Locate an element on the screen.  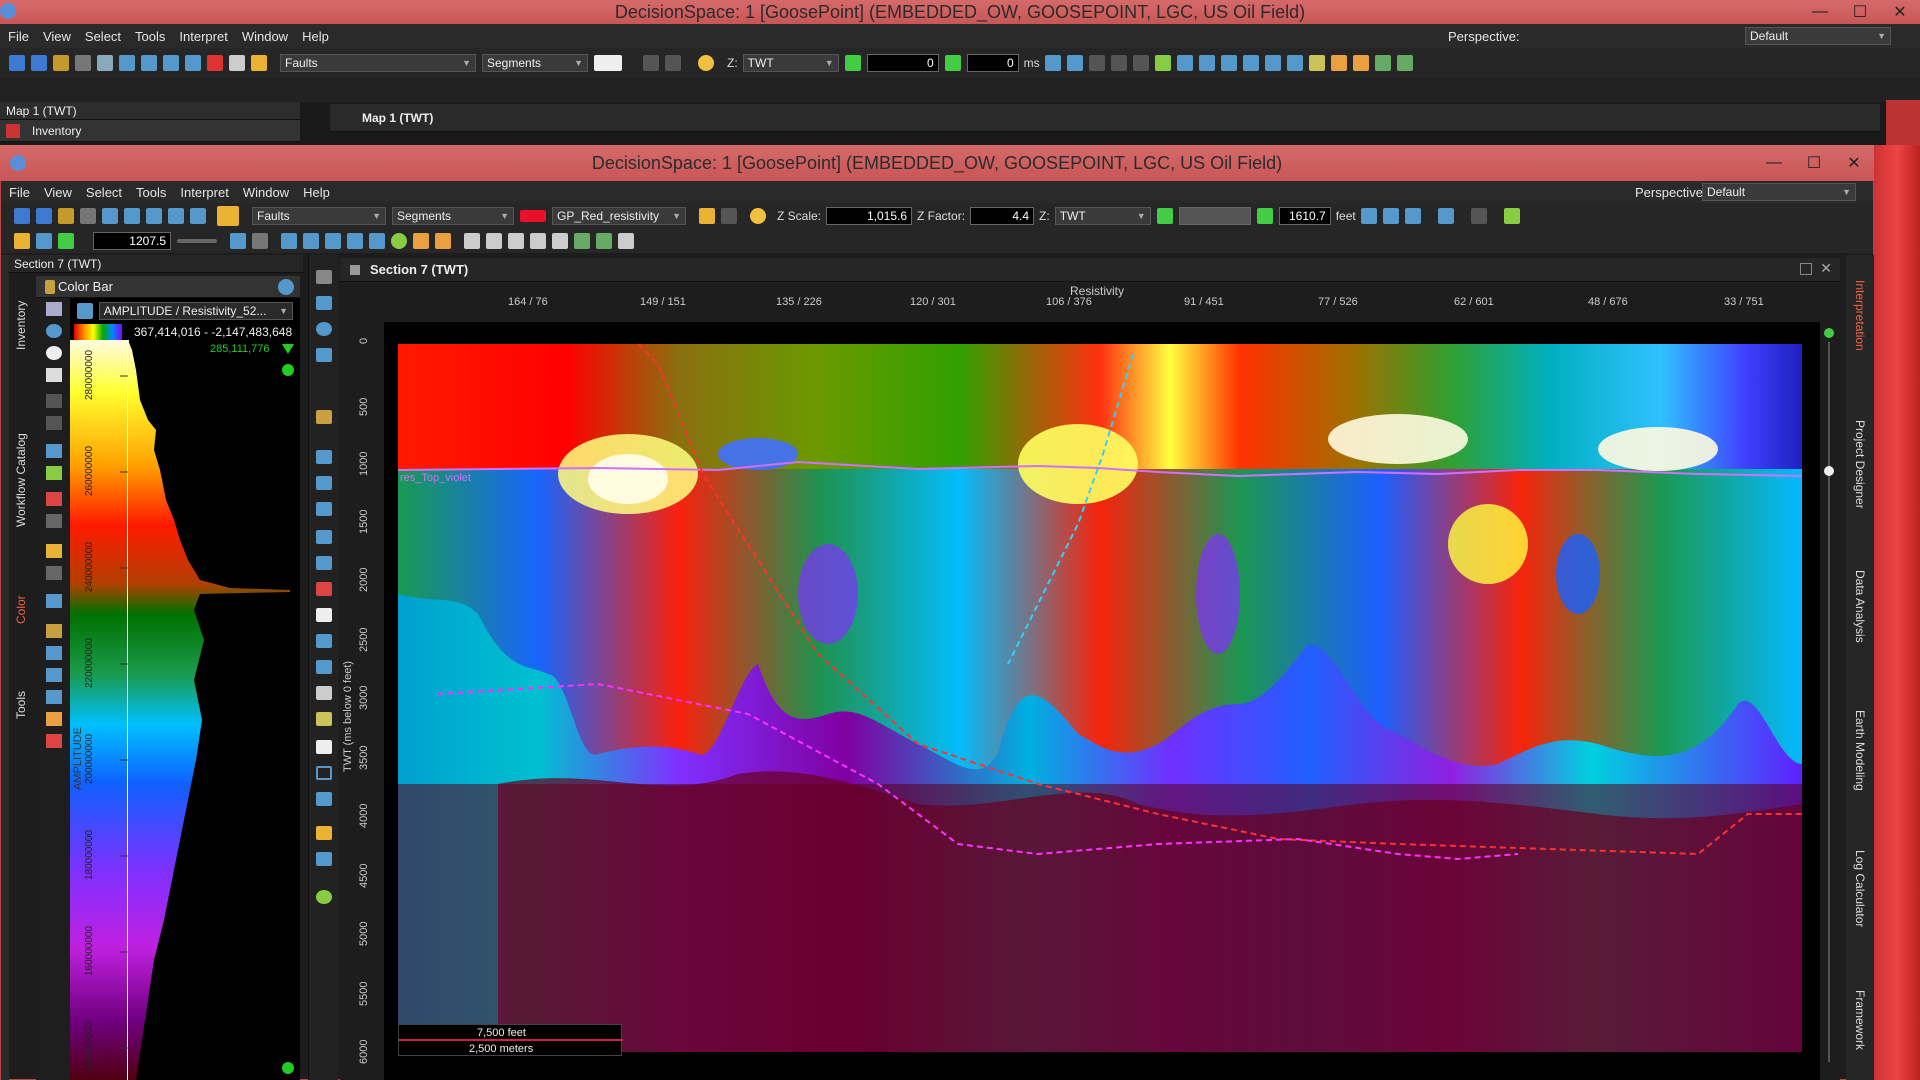
perspective-combo: Default ▼ is located at coordinates (1779, 192).